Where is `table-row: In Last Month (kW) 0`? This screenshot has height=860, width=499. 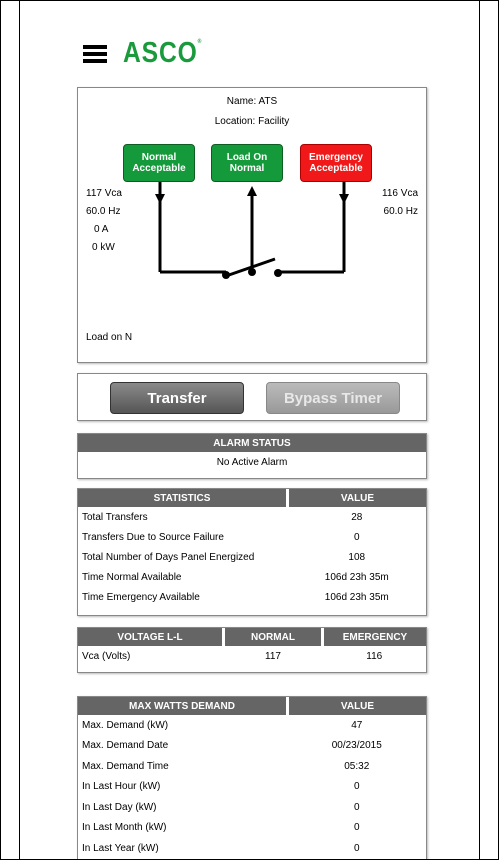
table-row: In Last Month (kW) 0 is located at coordinates (221, 828).